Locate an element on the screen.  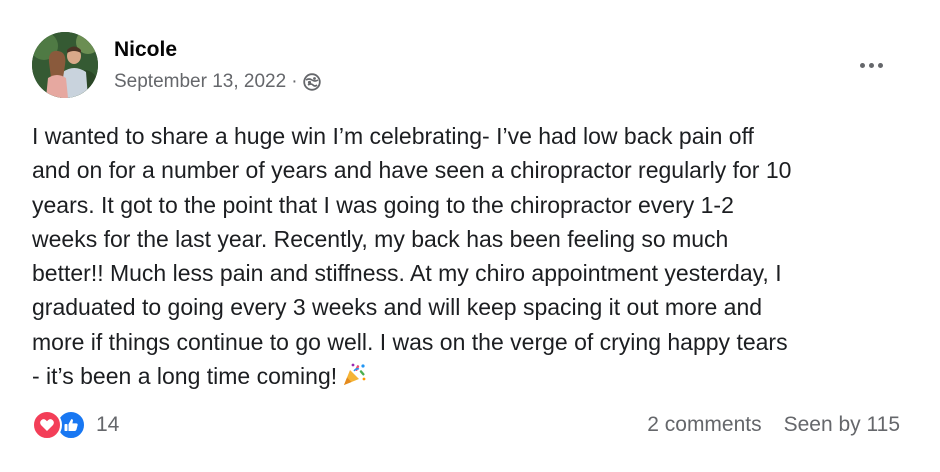
seen-by-link: Seen by 115 is located at coordinates (842, 425).